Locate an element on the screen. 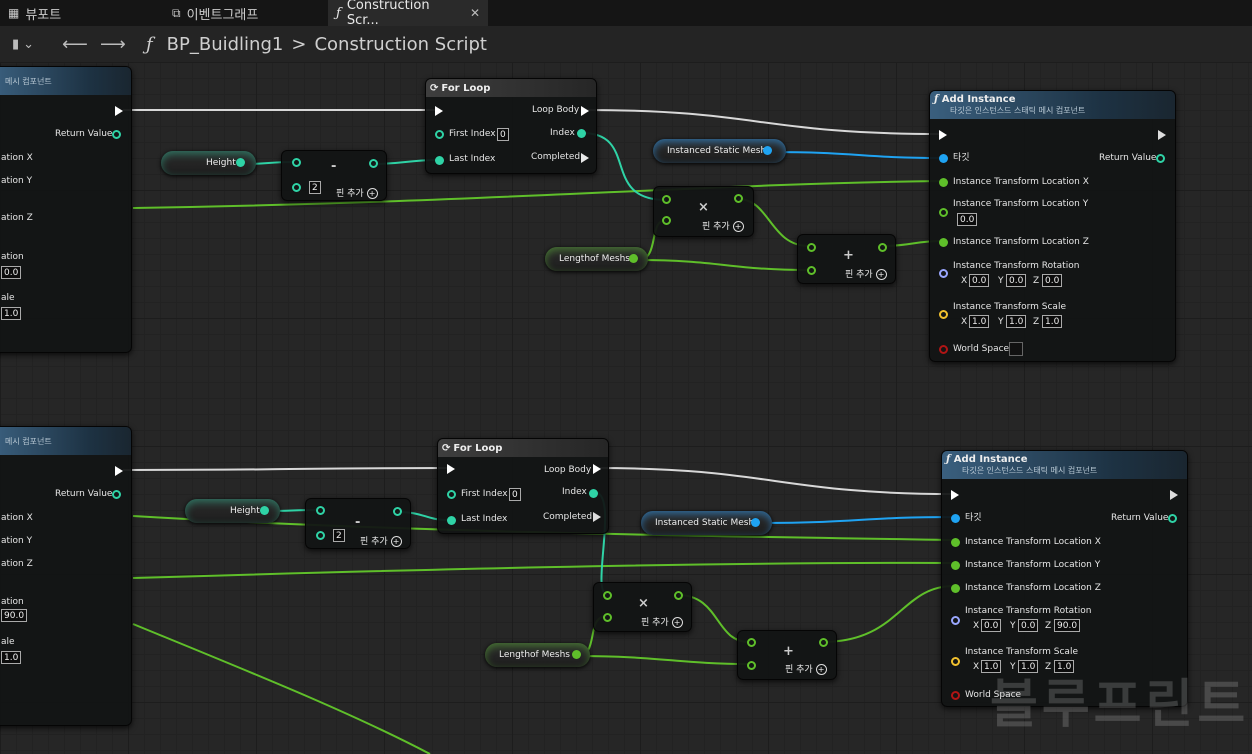 The image size is (1252, 754). height-variable-upper: Height is located at coordinates (208, 163).